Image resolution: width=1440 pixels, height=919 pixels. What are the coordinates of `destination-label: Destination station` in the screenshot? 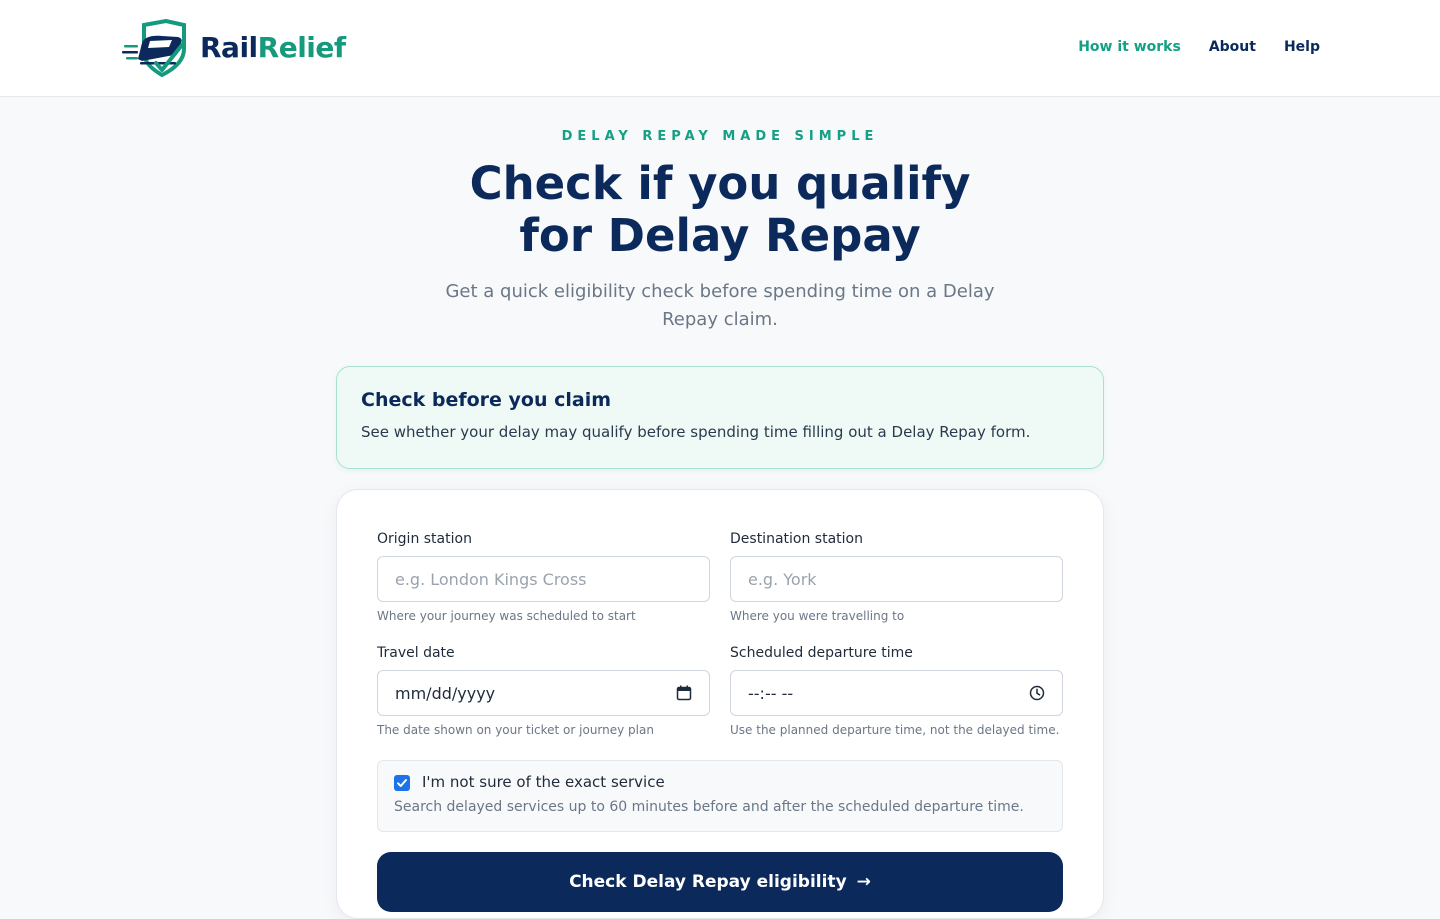 It's located at (796, 539).